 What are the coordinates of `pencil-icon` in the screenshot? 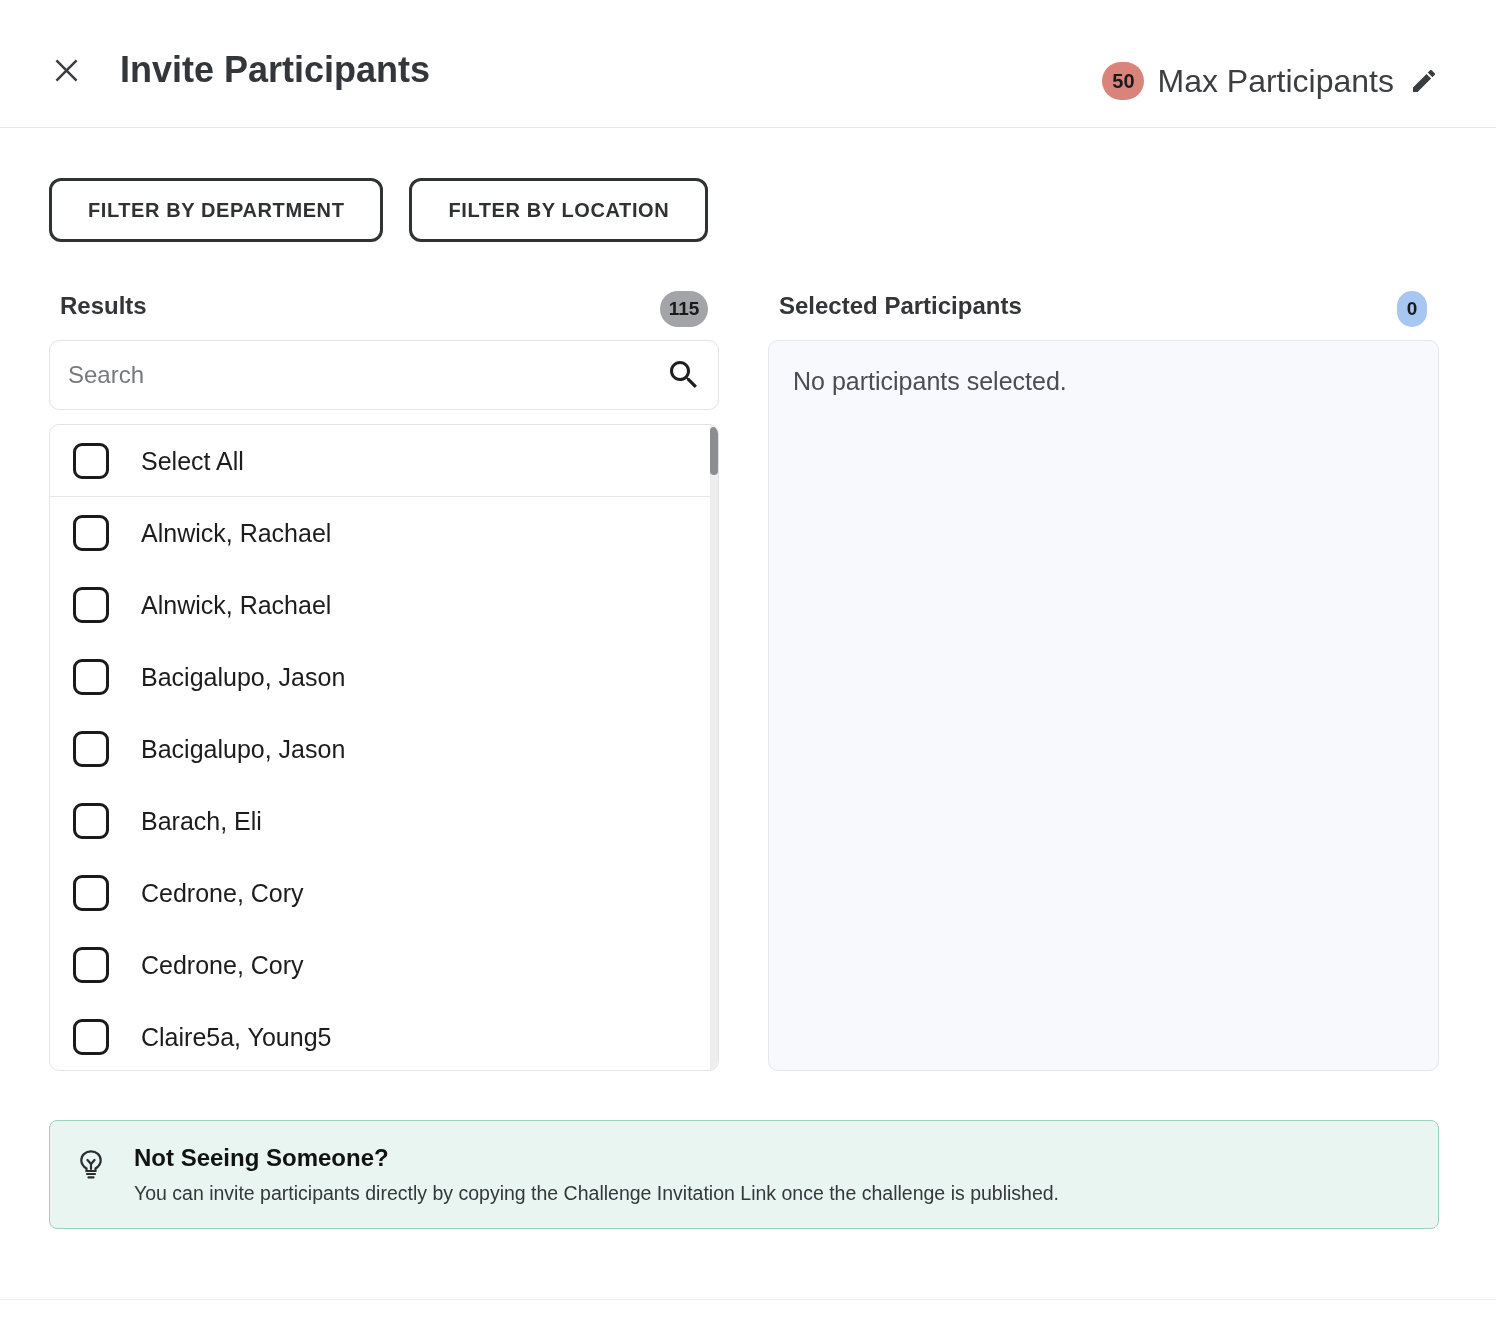 It's located at (1424, 81).